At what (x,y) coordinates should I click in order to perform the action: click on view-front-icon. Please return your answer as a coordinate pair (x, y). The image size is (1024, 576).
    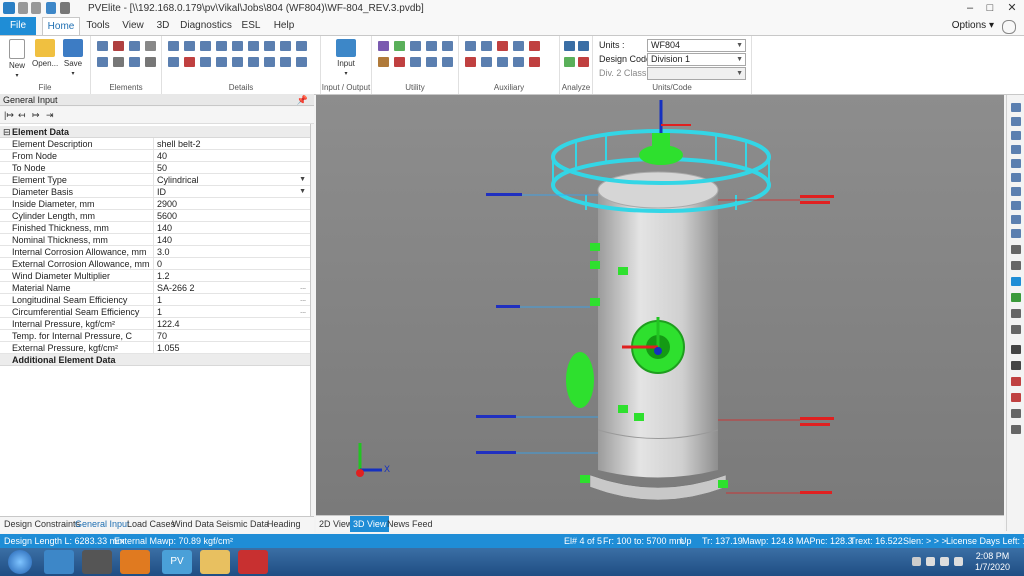
    Looking at the image, I should click on (1016, 121).